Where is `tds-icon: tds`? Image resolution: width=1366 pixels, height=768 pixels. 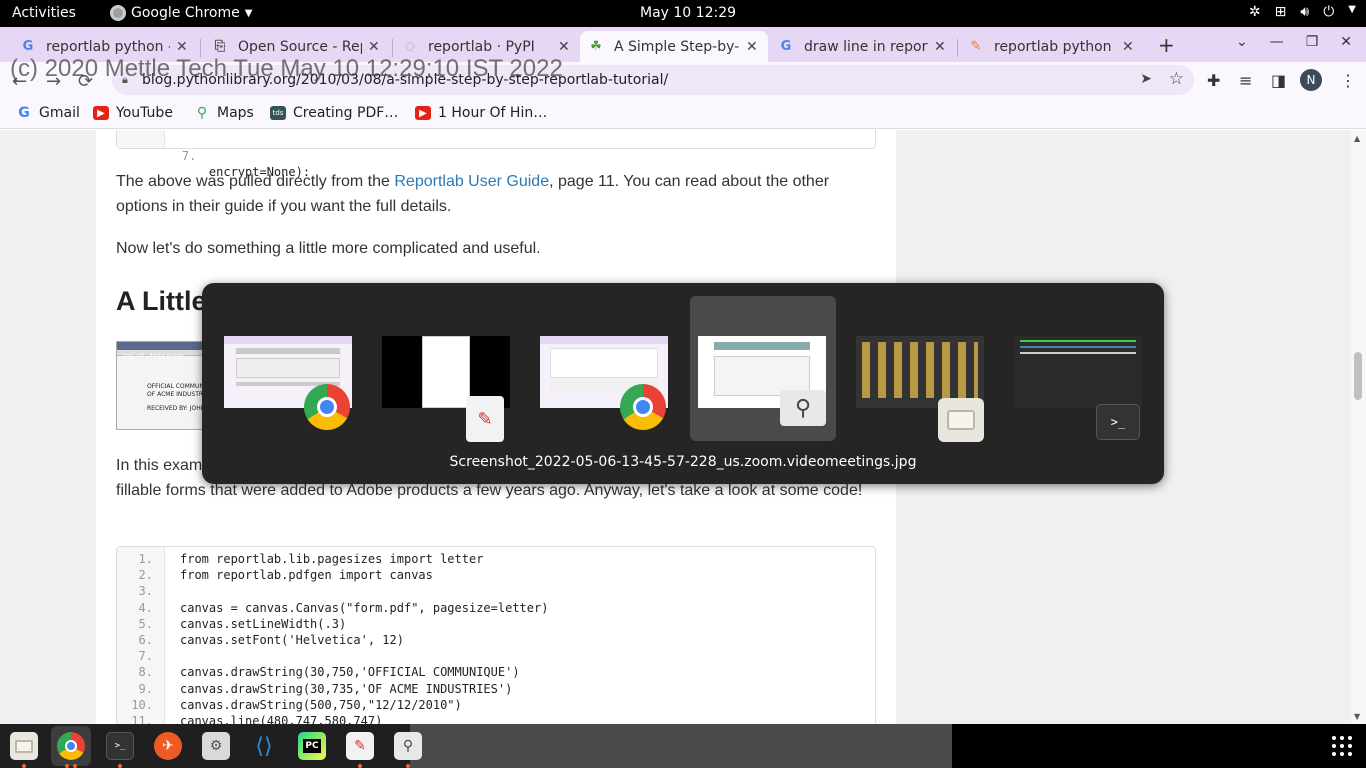 tds-icon: tds is located at coordinates (278, 113).